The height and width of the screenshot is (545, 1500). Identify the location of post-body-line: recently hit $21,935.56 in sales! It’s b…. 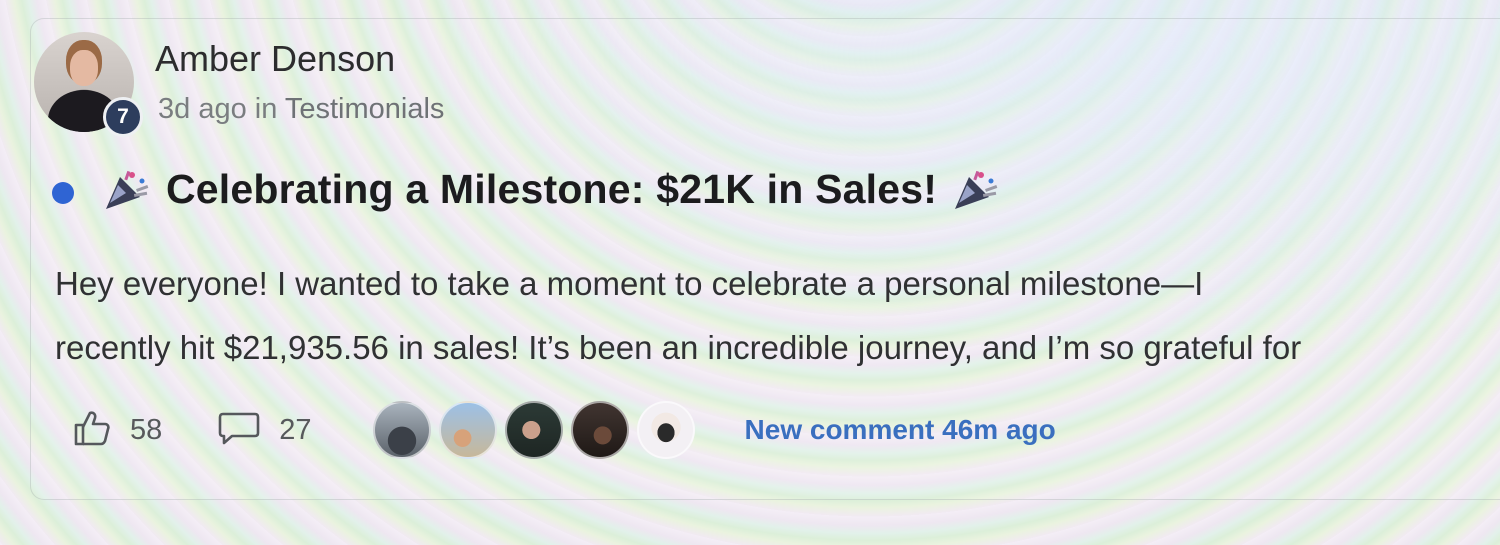
(678, 347).